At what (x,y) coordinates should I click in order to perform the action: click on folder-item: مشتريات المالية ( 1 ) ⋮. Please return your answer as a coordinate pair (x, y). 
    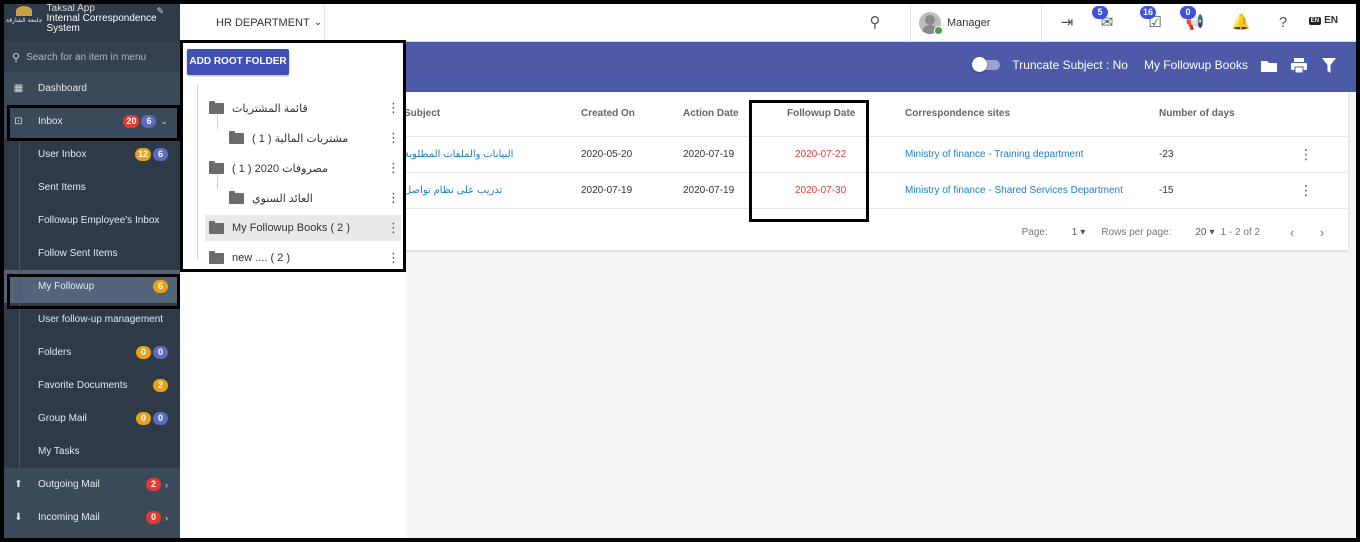
    Looking at the image, I should click on (313, 138).